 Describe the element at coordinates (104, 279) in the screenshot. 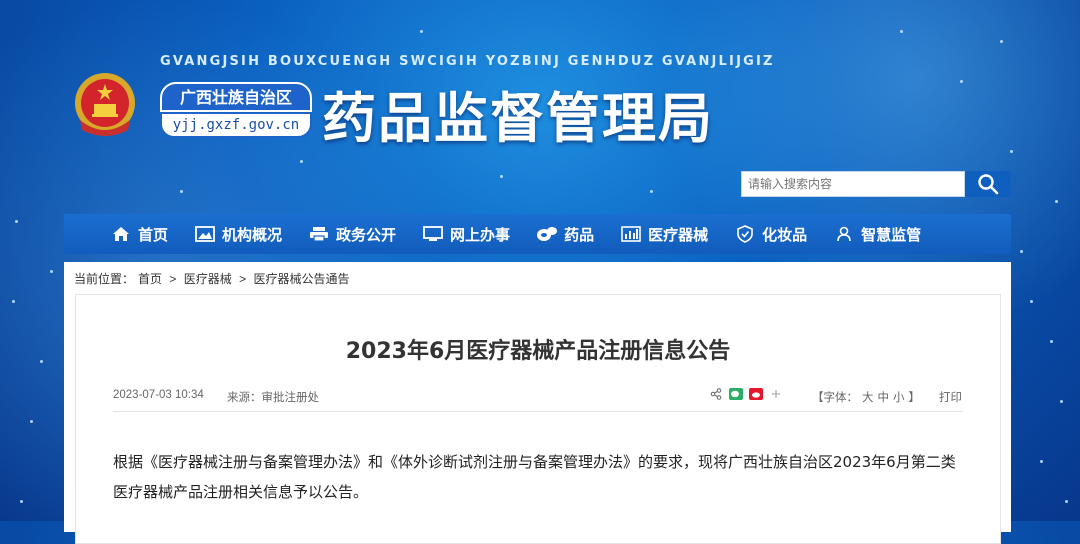

I see `breadcrumb-prefix: 当前位置：` at that location.